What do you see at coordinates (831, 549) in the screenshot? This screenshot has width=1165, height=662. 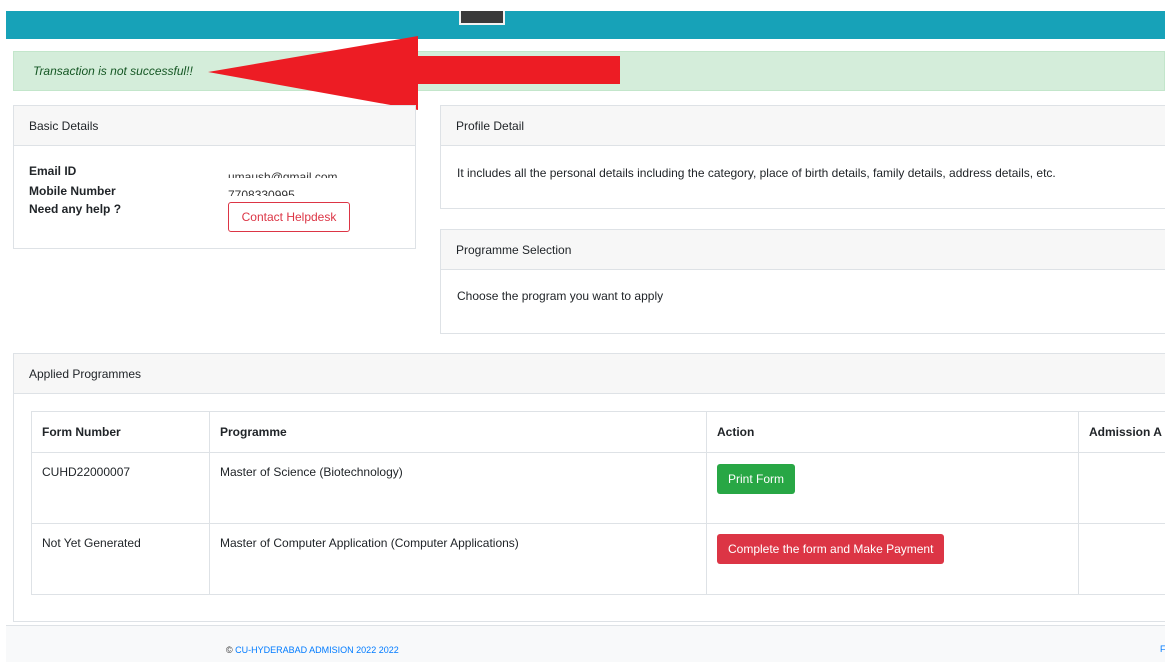 I see `complete-payment-button: Complete the form and Make Payment` at bounding box center [831, 549].